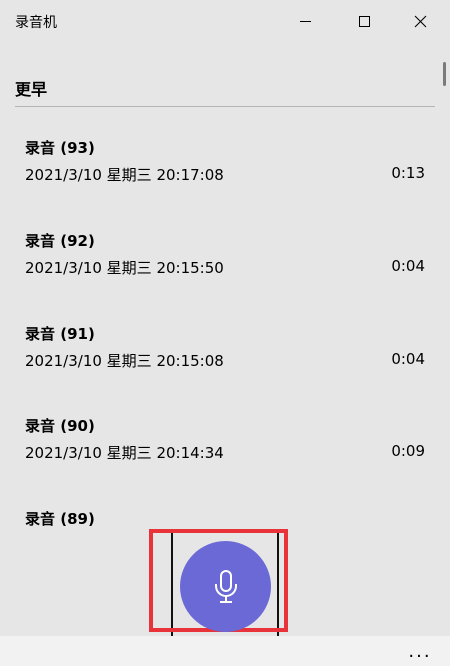 Image resolution: width=450 pixels, height=666 pixels. Describe the element at coordinates (60, 241) in the screenshot. I see `recording-title: 录音 (92)` at that location.